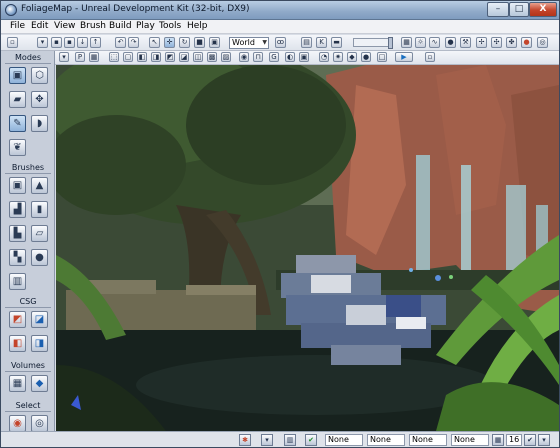  Describe the element at coordinates (373, 43) in the screenshot. I see `camera-speed-slider` at that location.